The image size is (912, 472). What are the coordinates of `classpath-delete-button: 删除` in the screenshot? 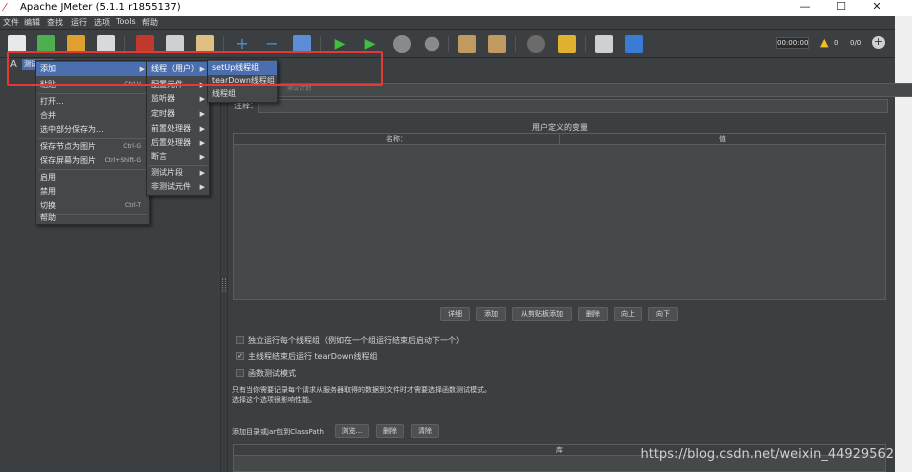 It's located at (390, 431).